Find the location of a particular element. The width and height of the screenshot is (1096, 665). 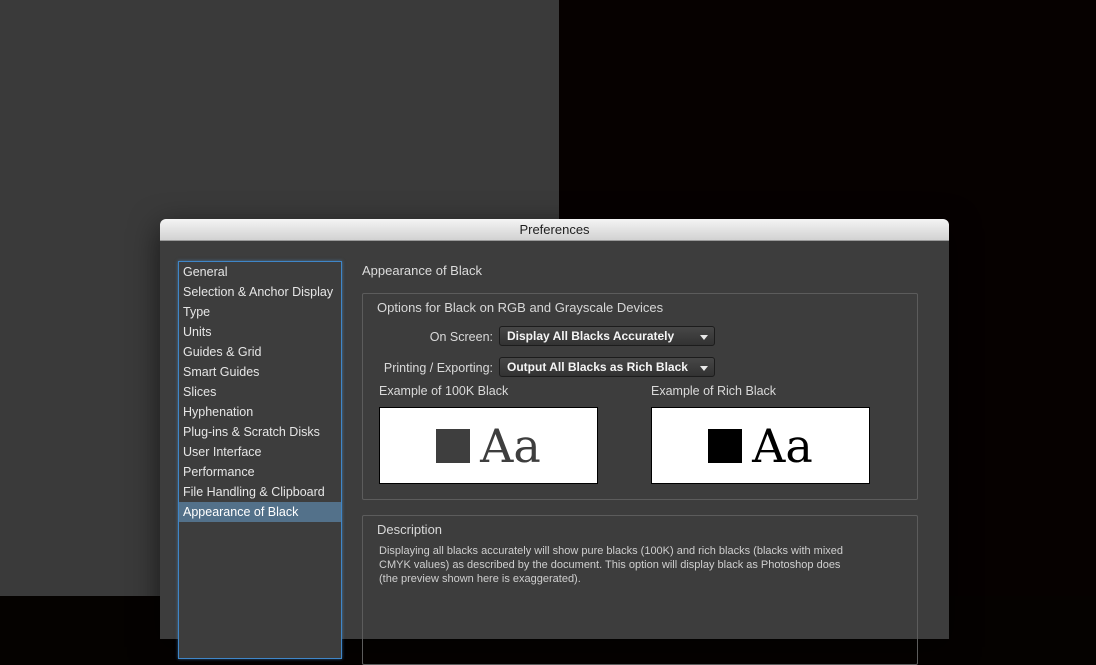

rich-black-swatch is located at coordinates (725, 445).